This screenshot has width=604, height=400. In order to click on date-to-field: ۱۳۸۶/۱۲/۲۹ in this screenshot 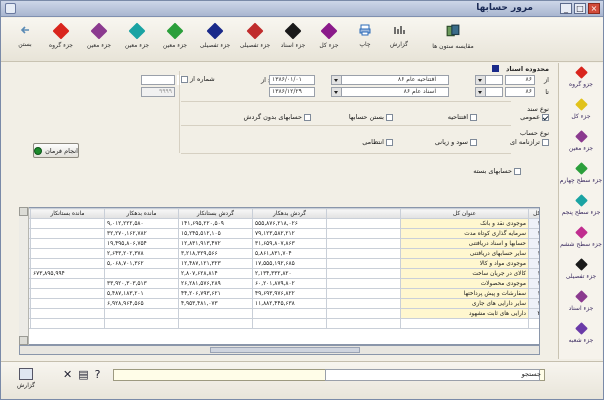, I will do `click(292, 92)`.